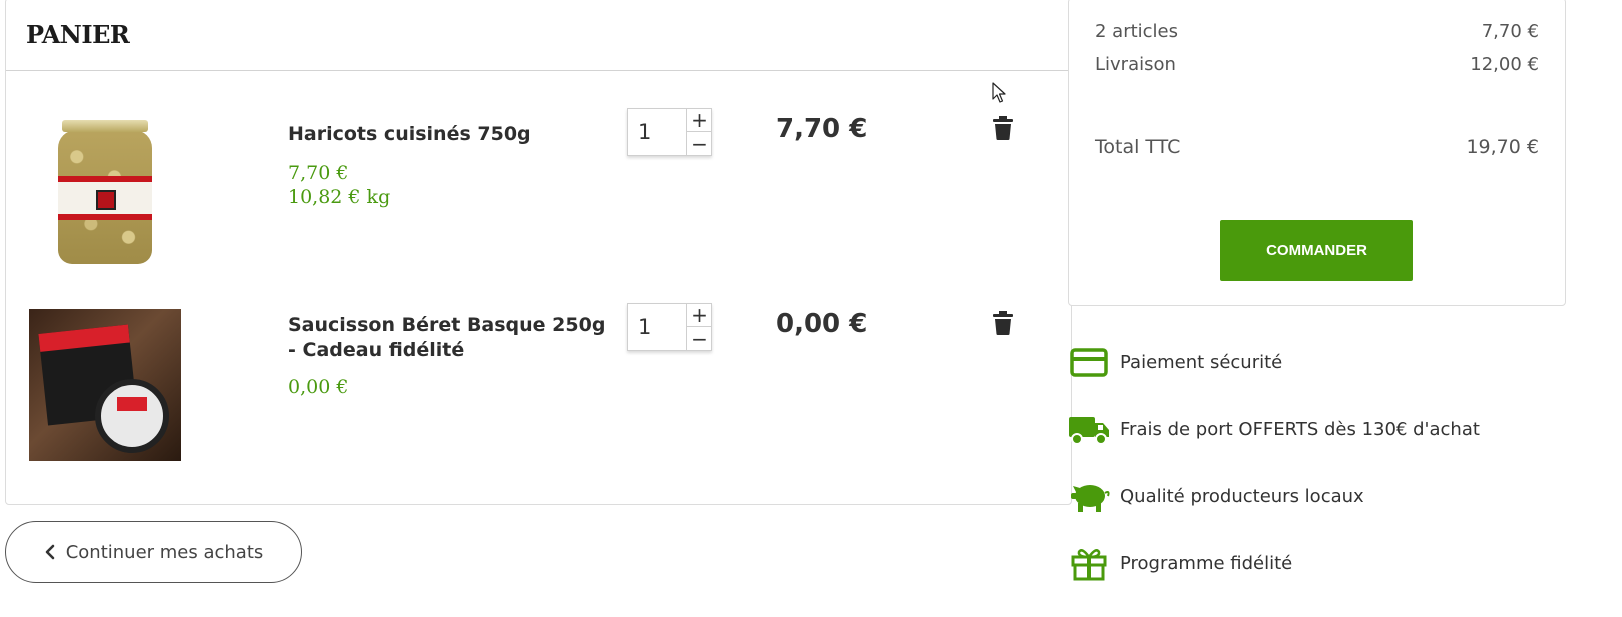  What do you see at coordinates (339, 197) in the screenshot?
I see `price-per-kg: 10,82 € kg` at bounding box center [339, 197].